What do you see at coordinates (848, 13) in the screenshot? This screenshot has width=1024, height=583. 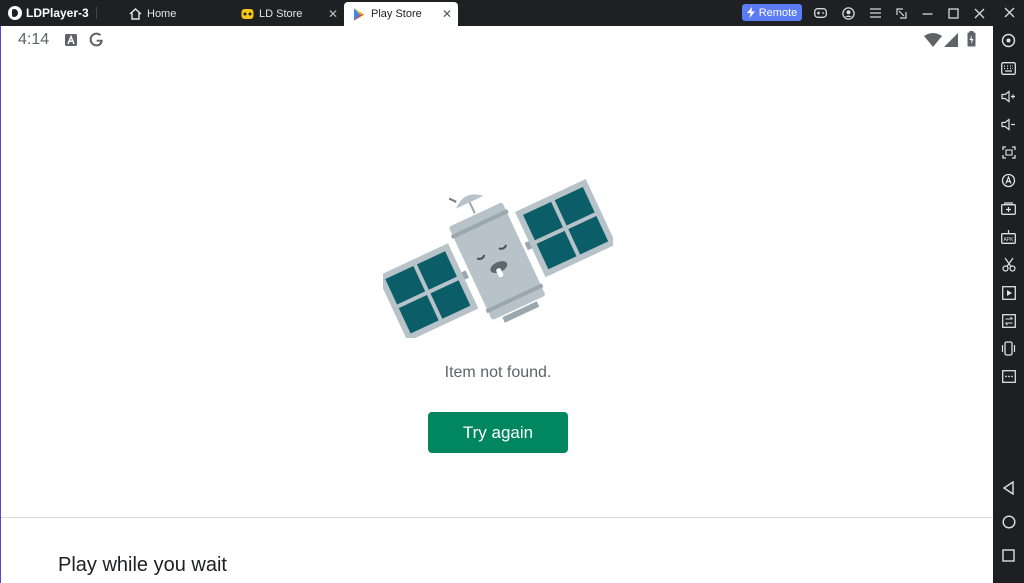 I see `account-icon` at bounding box center [848, 13].